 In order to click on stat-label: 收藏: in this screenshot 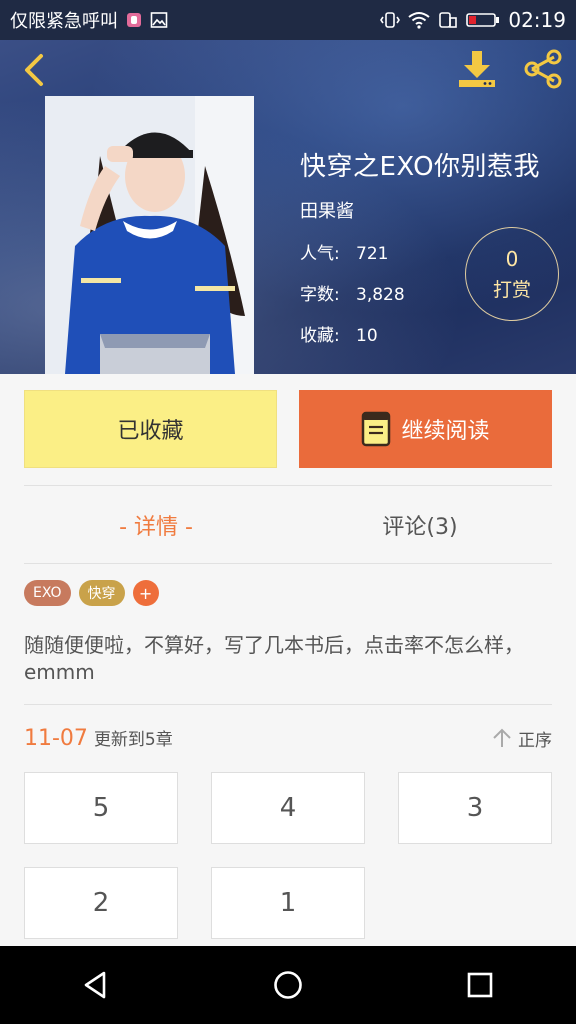, I will do `click(320, 336)`.